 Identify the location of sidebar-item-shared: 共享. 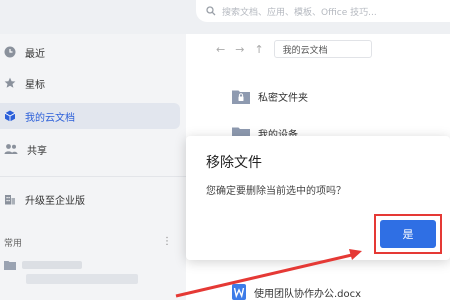
(90, 149).